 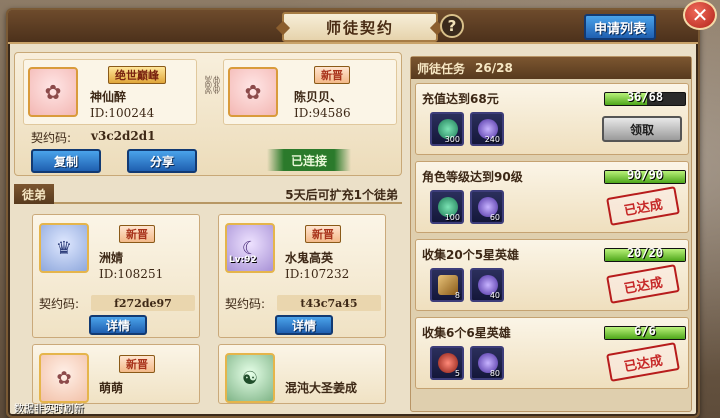 What do you see at coordinates (131, 274) in the screenshot?
I see `player-id: ID:108251` at bounding box center [131, 274].